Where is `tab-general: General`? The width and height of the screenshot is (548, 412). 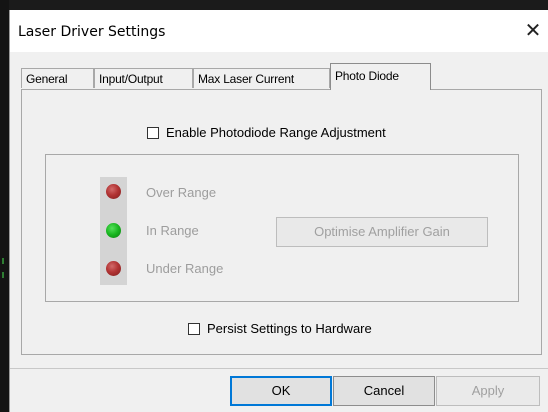
tab-general: General is located at coordinates (57, 78).